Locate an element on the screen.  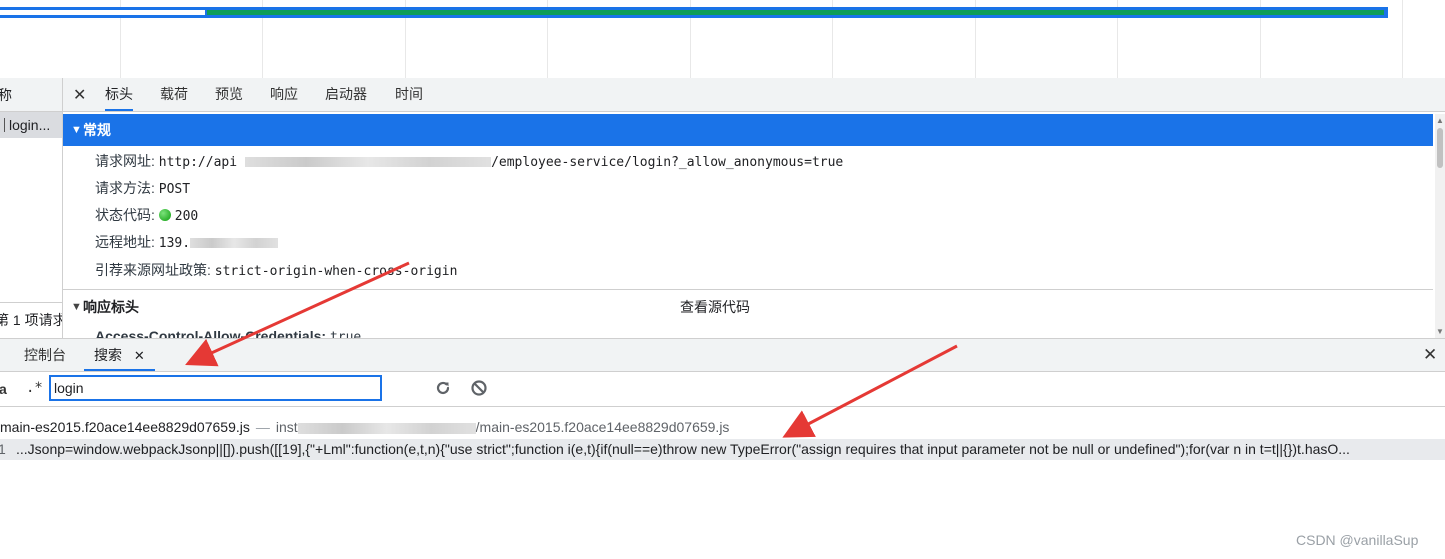
status-code-row: 状态代码: 200 is located at coordinates (146, 215).